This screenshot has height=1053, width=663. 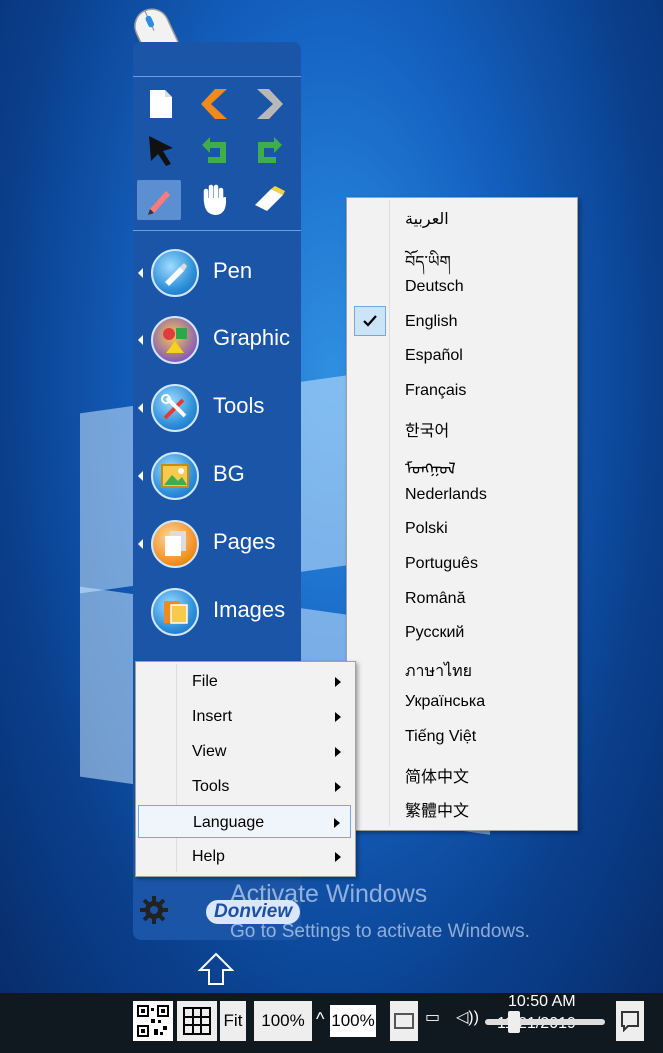 I want to click on language-label: 한국어, so click(x=427, y=431).